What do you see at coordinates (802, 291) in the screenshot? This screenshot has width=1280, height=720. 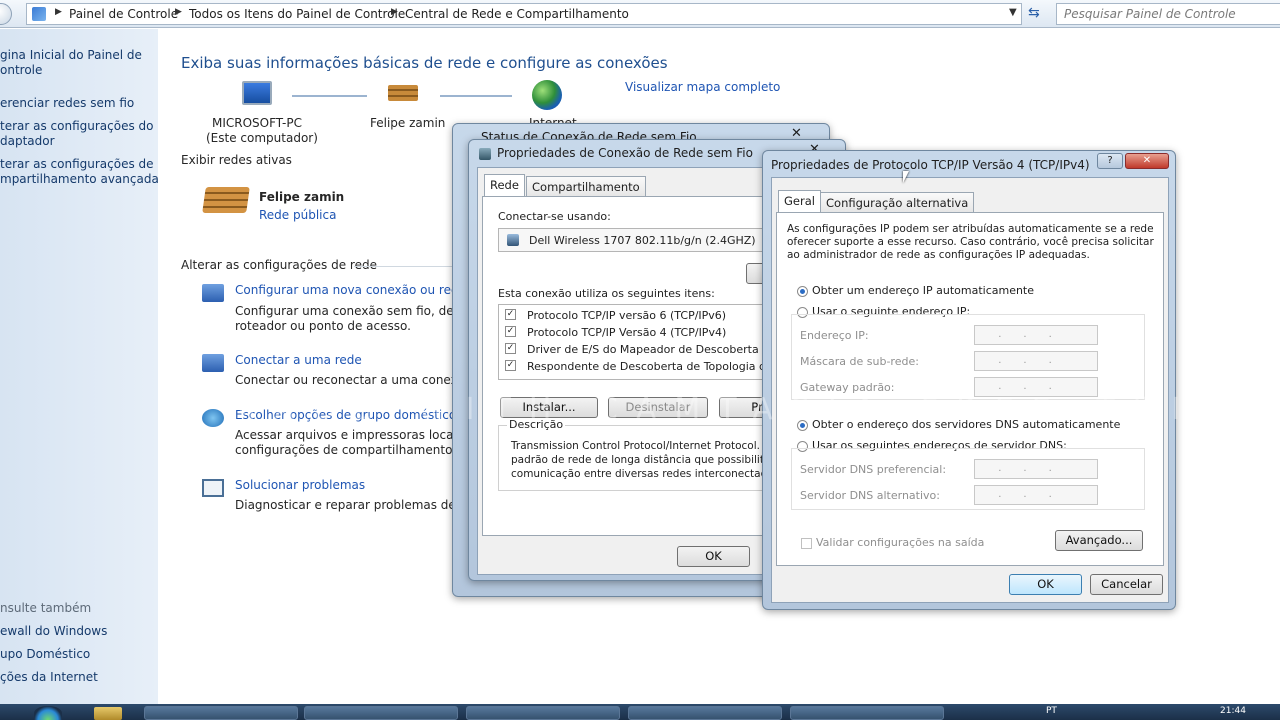 I see `auto-ip-radio` at bounding box center [802, 291].